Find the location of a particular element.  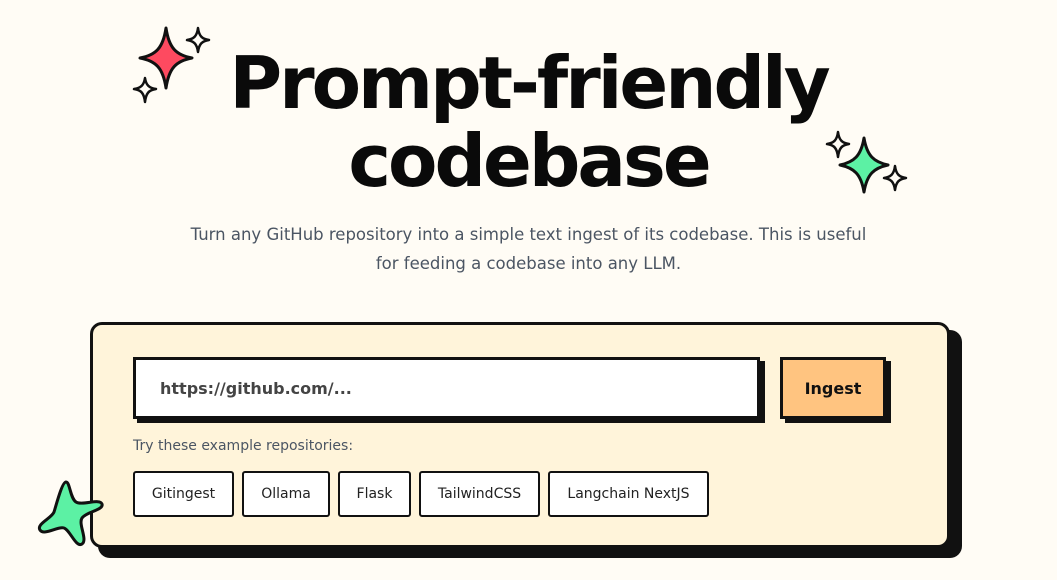

example-repo-flask: Flask is located at coordinates (374, 494).